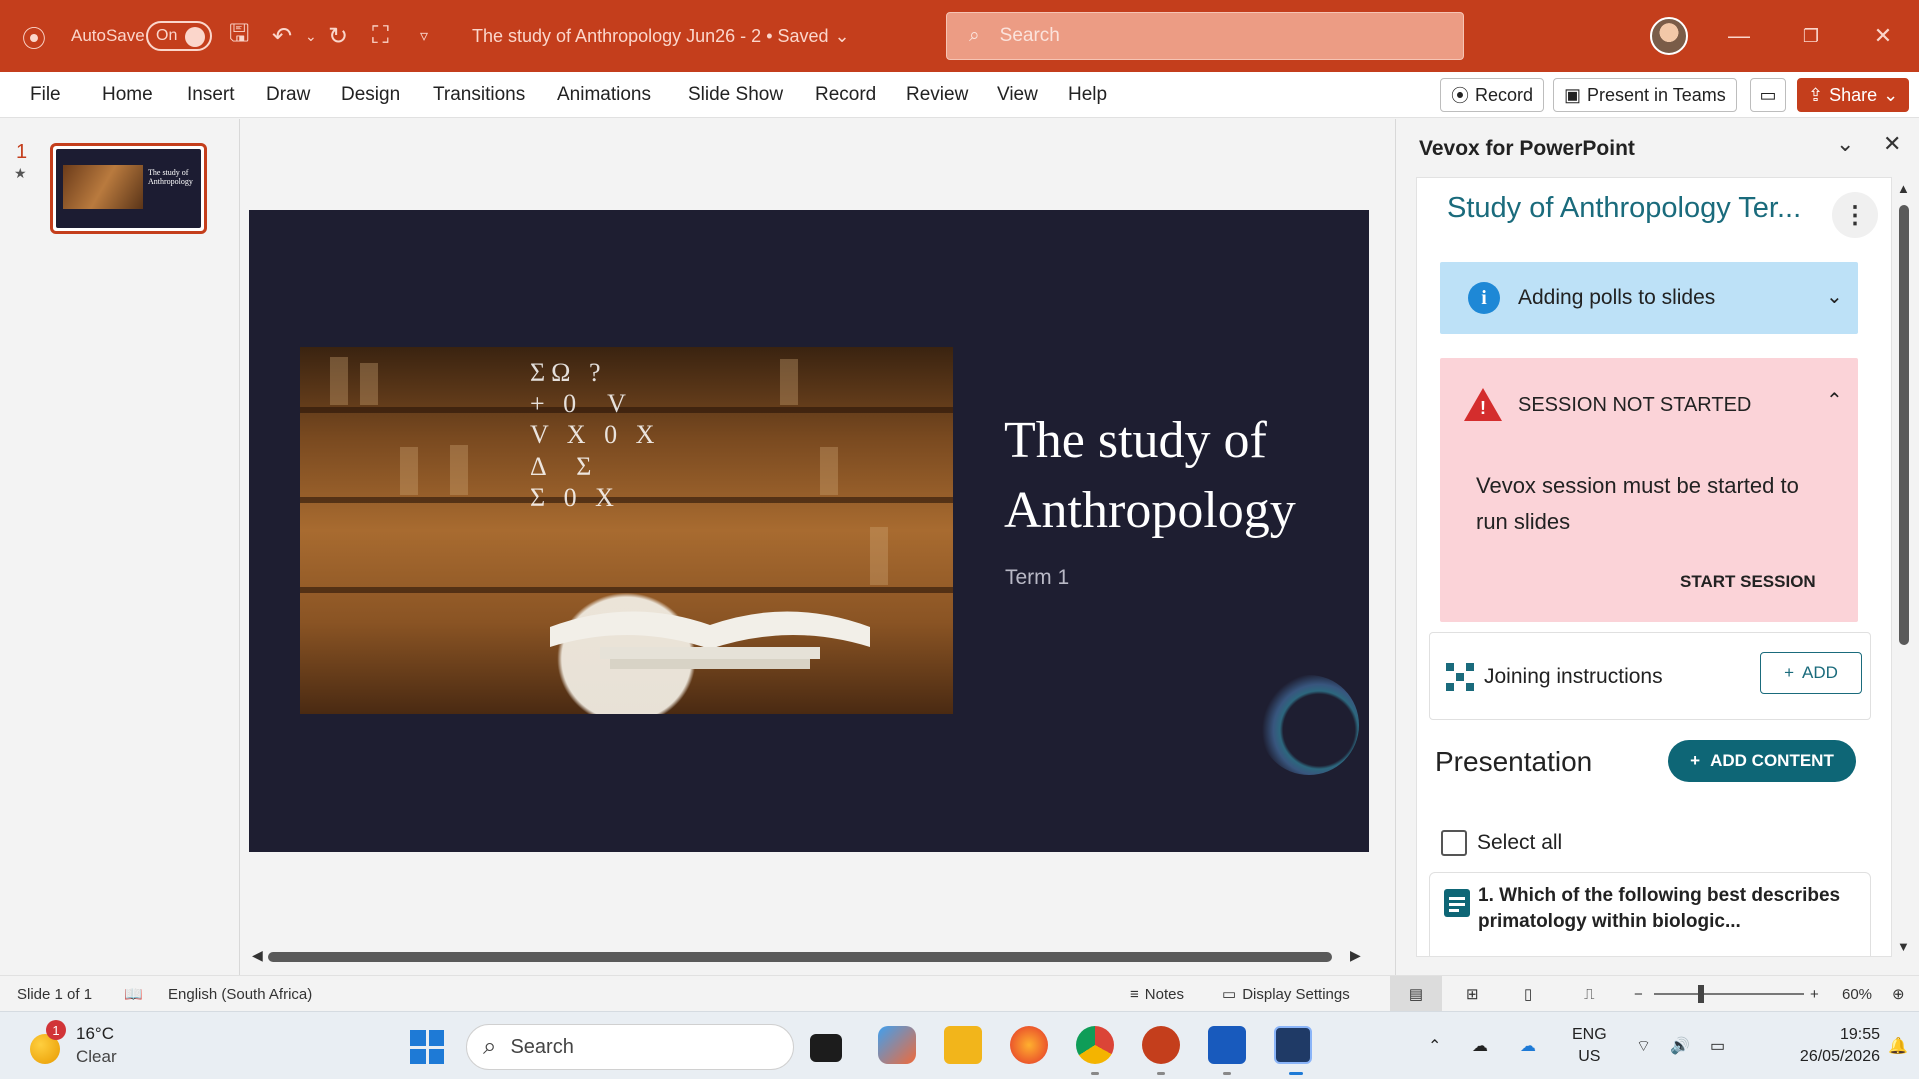 This screenshot has height=1079, width=1919. I want to click on restore-button: ❐, so click(1811, 36).